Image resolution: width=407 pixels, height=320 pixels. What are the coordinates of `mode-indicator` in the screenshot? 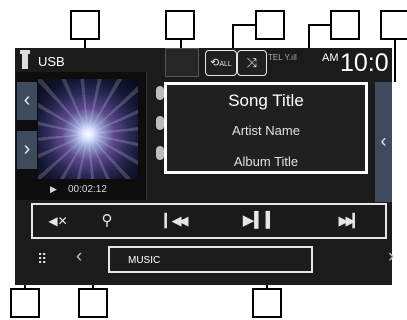 It's located at (182, 62).